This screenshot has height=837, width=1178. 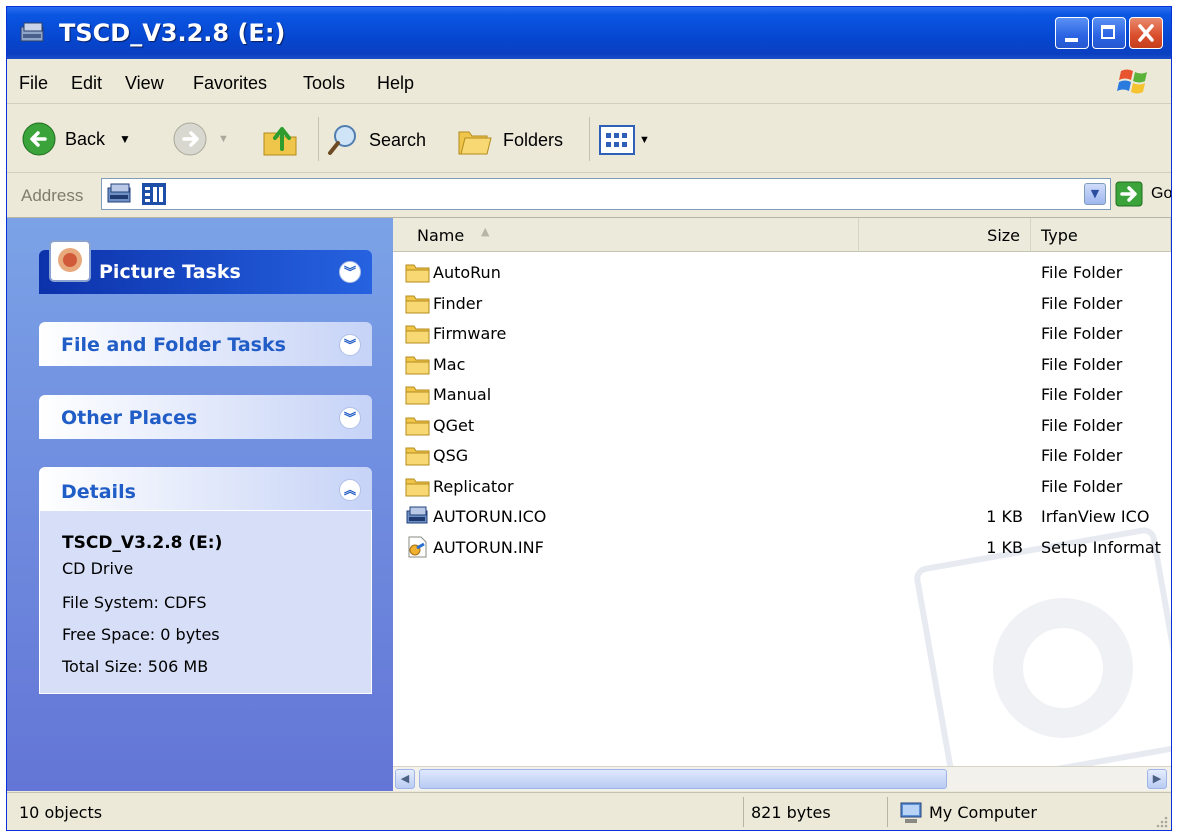 I want to click on address-label: Address, so click(x=52, y=195).